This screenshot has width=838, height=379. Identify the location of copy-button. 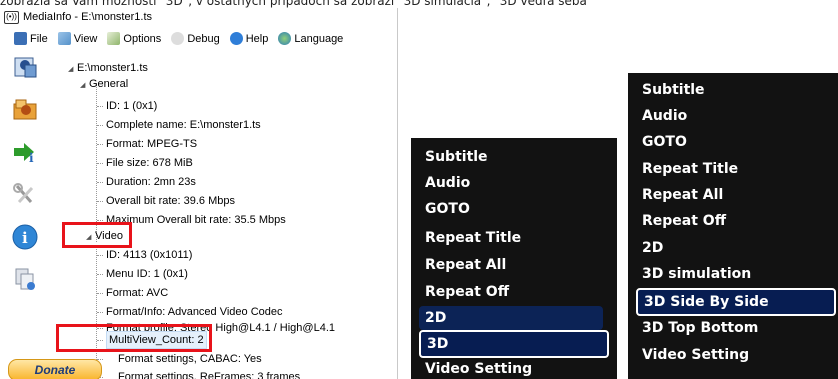
(25, 279).